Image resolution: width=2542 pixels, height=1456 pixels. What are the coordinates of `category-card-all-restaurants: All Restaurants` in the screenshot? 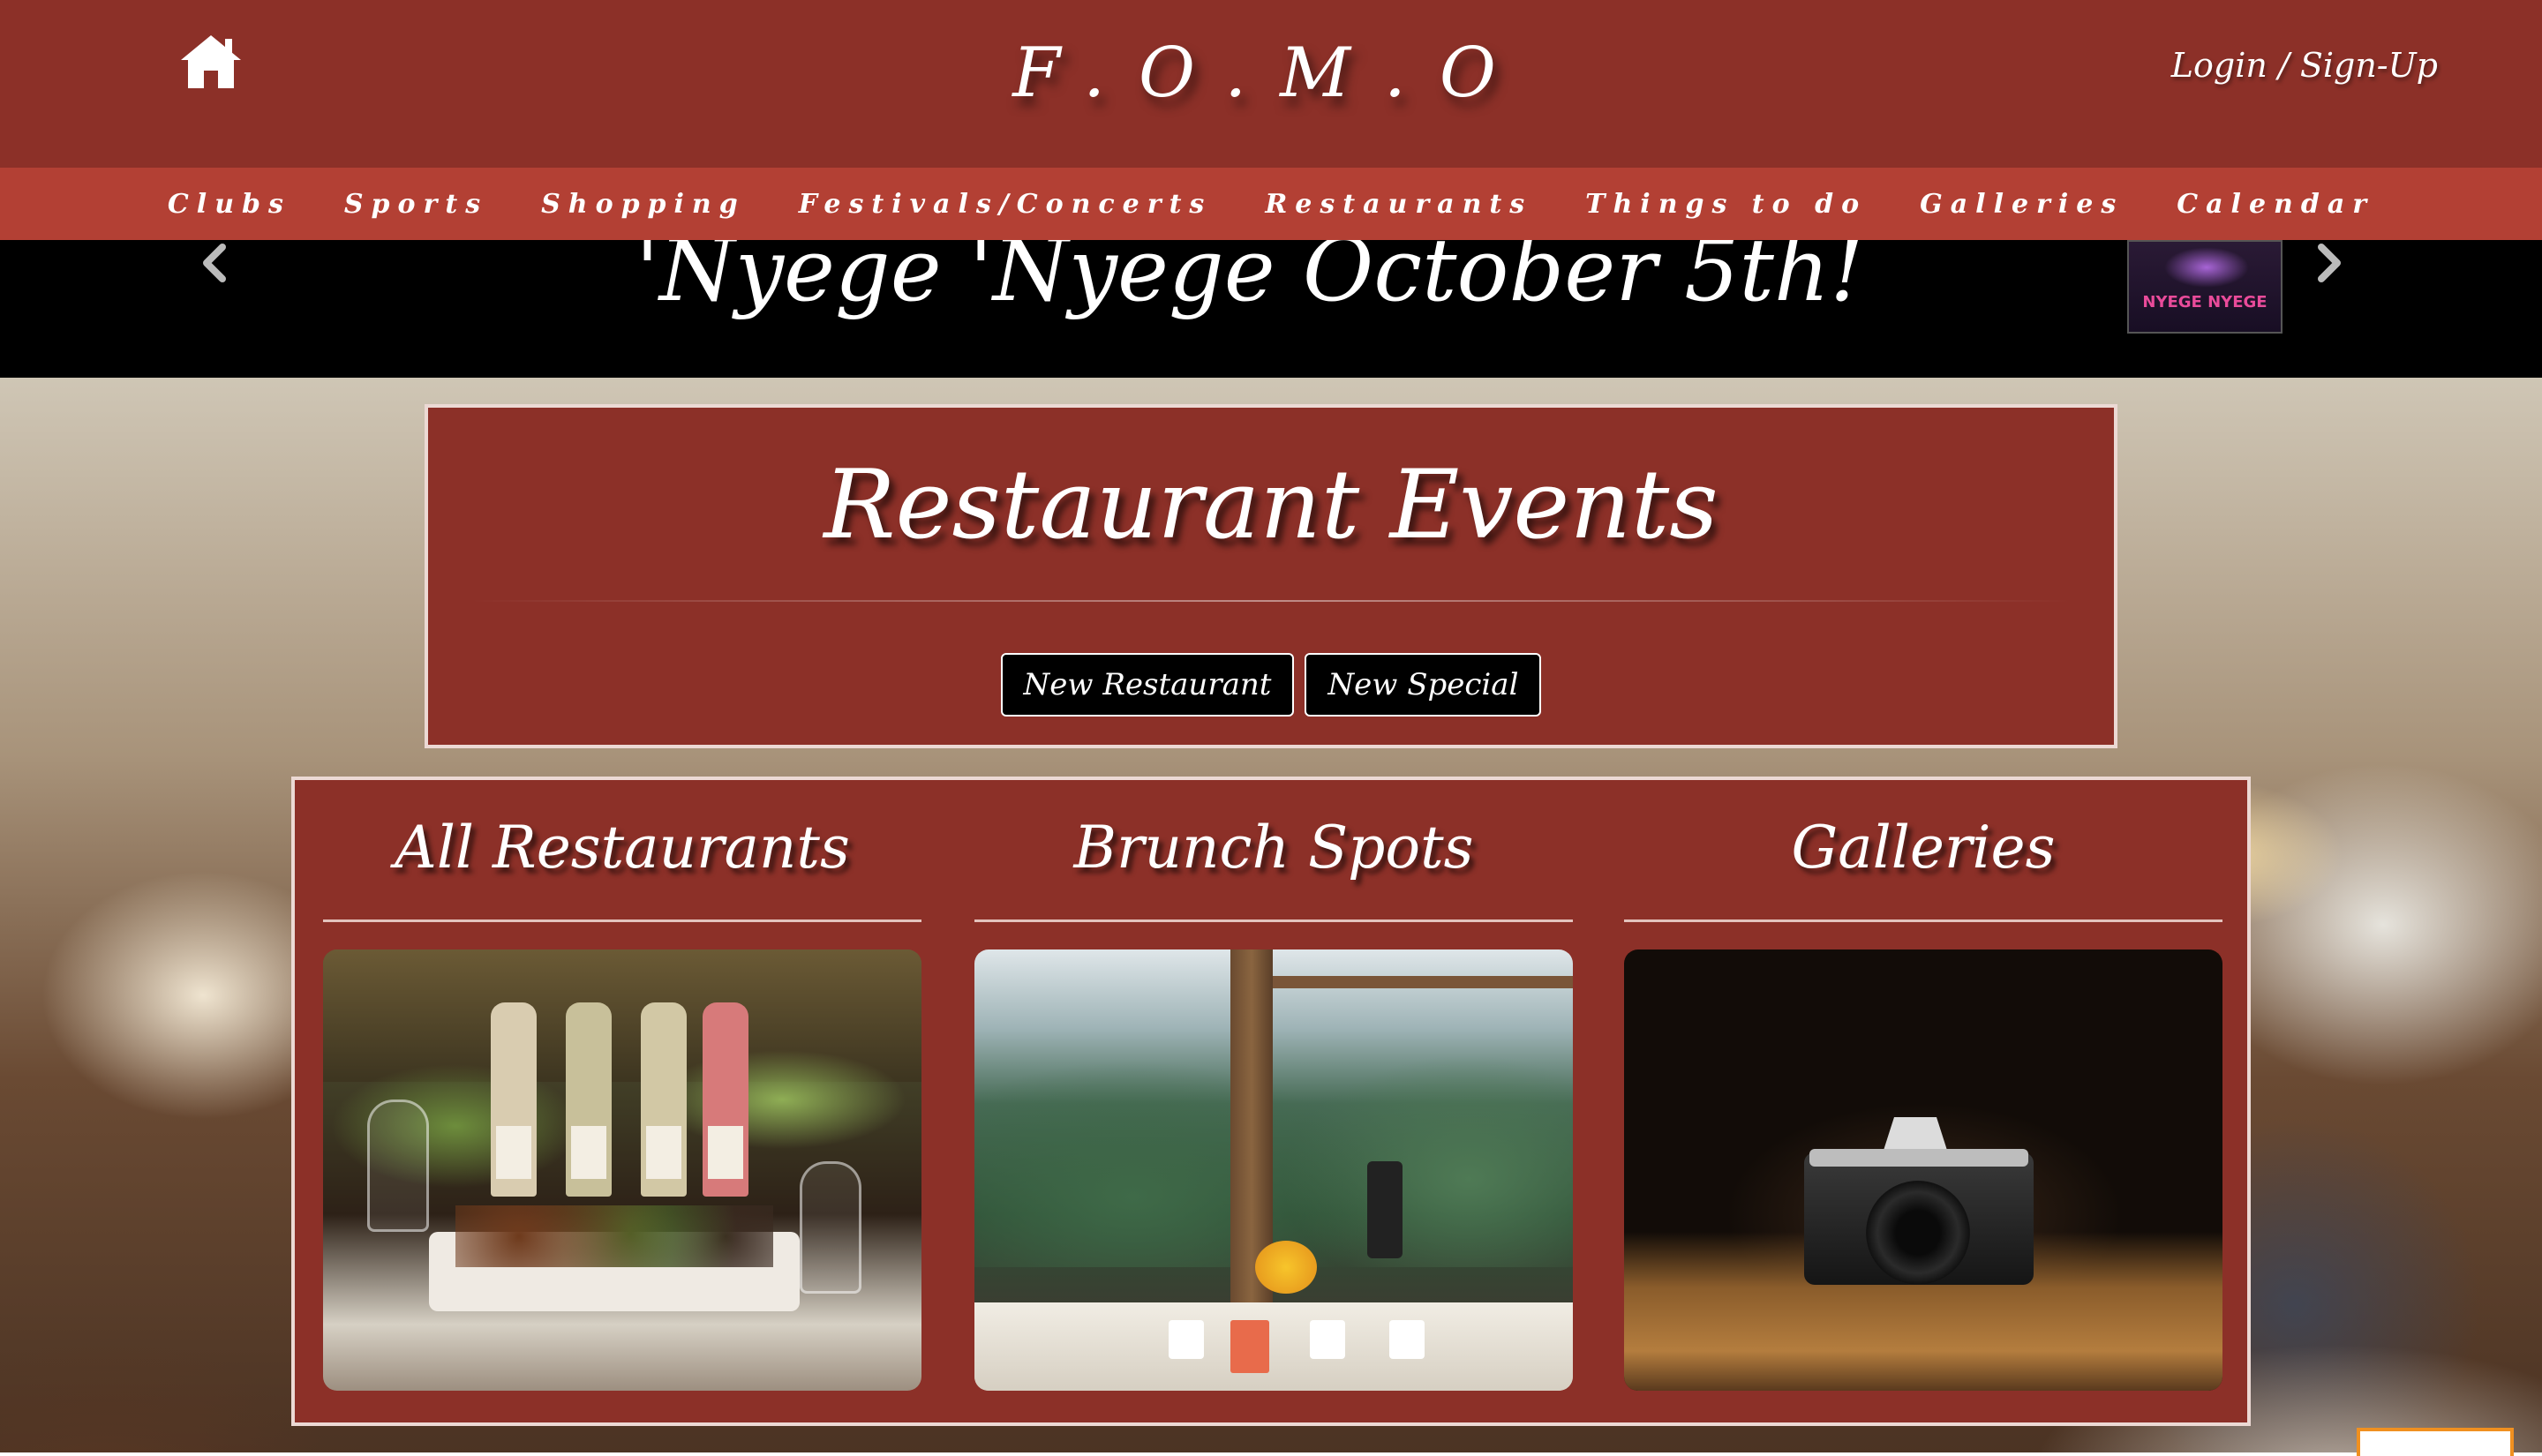 It's located at (622, 1101).